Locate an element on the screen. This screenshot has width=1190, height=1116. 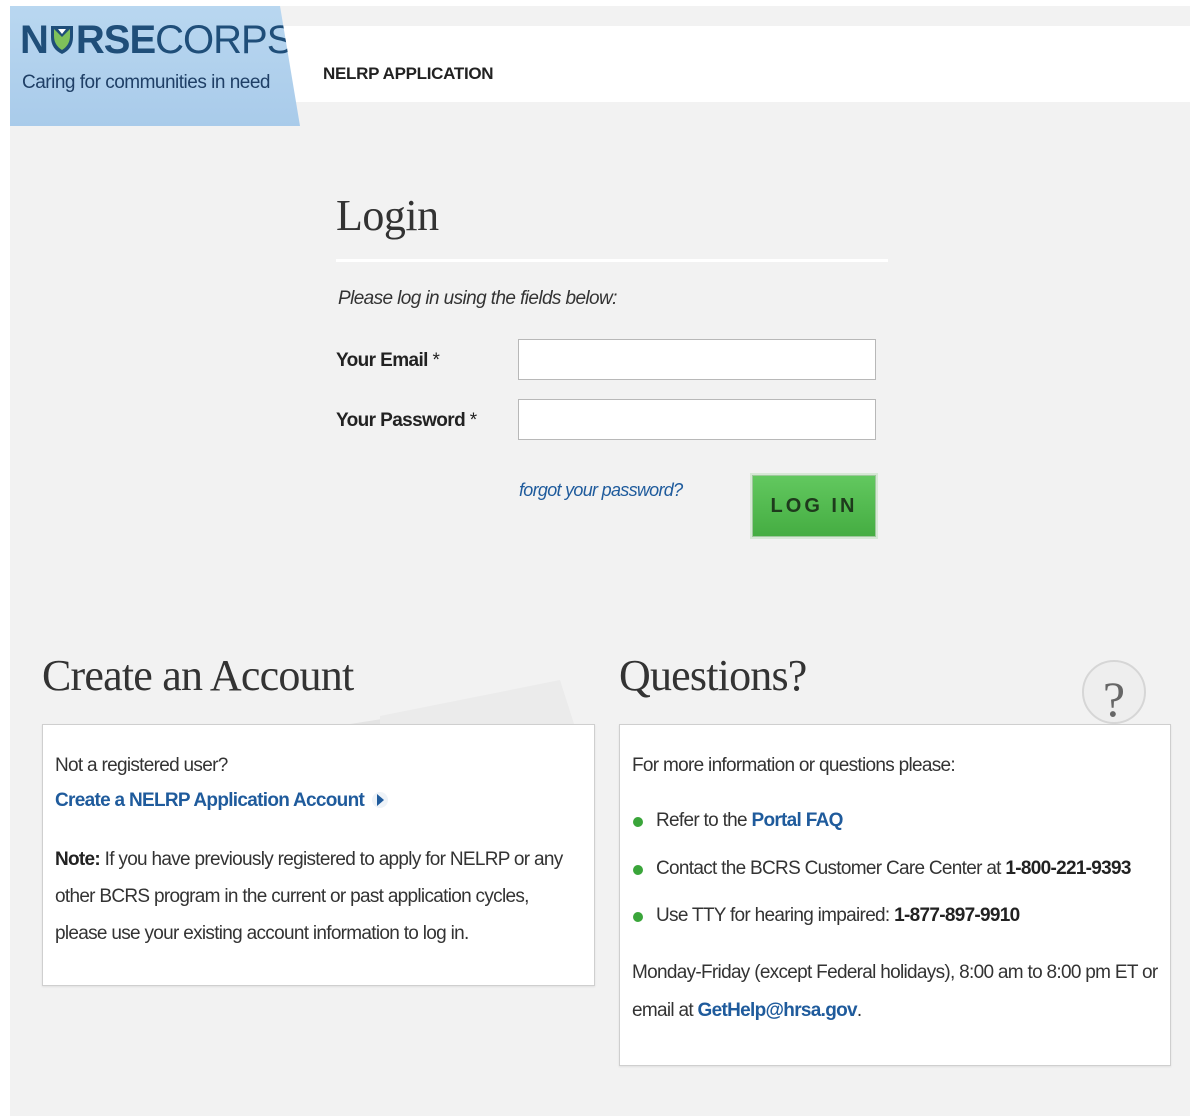
tty-text: Use TTY for hearing impaired: is located at coordinates (773, 915).